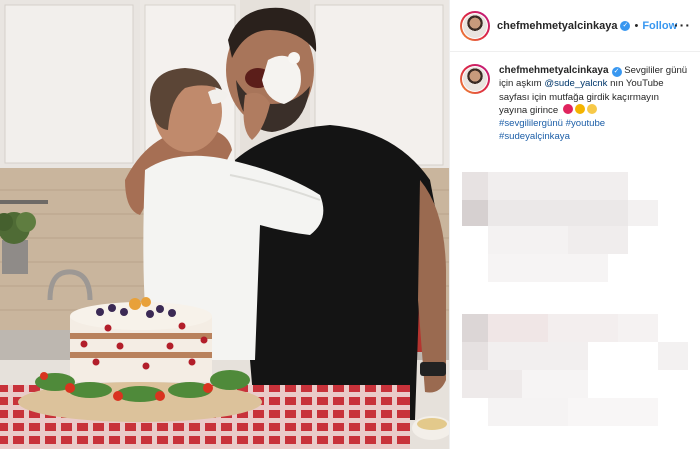 The height and width of the screenshot is (449, 700). Describe the element at coordinates (475, 25) in the screenshot. I see `author-avatar` at that location.